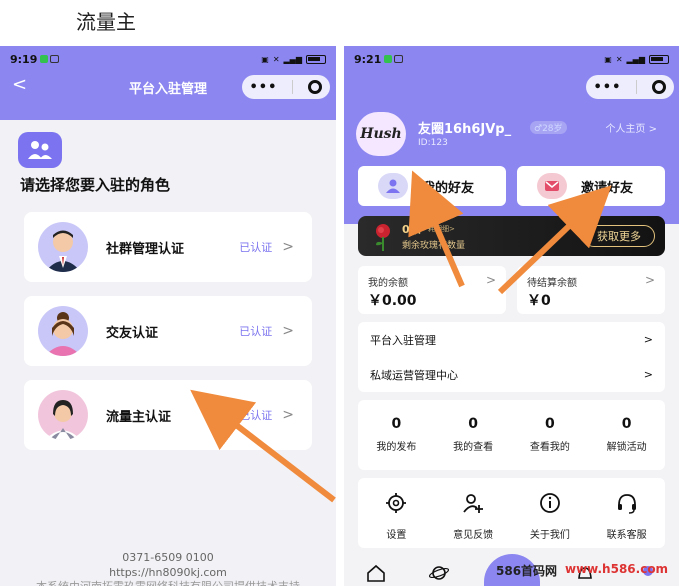 The height and width of the screenshot is (586, 679). What do you see at coordinates (19, 84) in the screenshot?
I see `back-icon: <` at bounding box center [19, 84].